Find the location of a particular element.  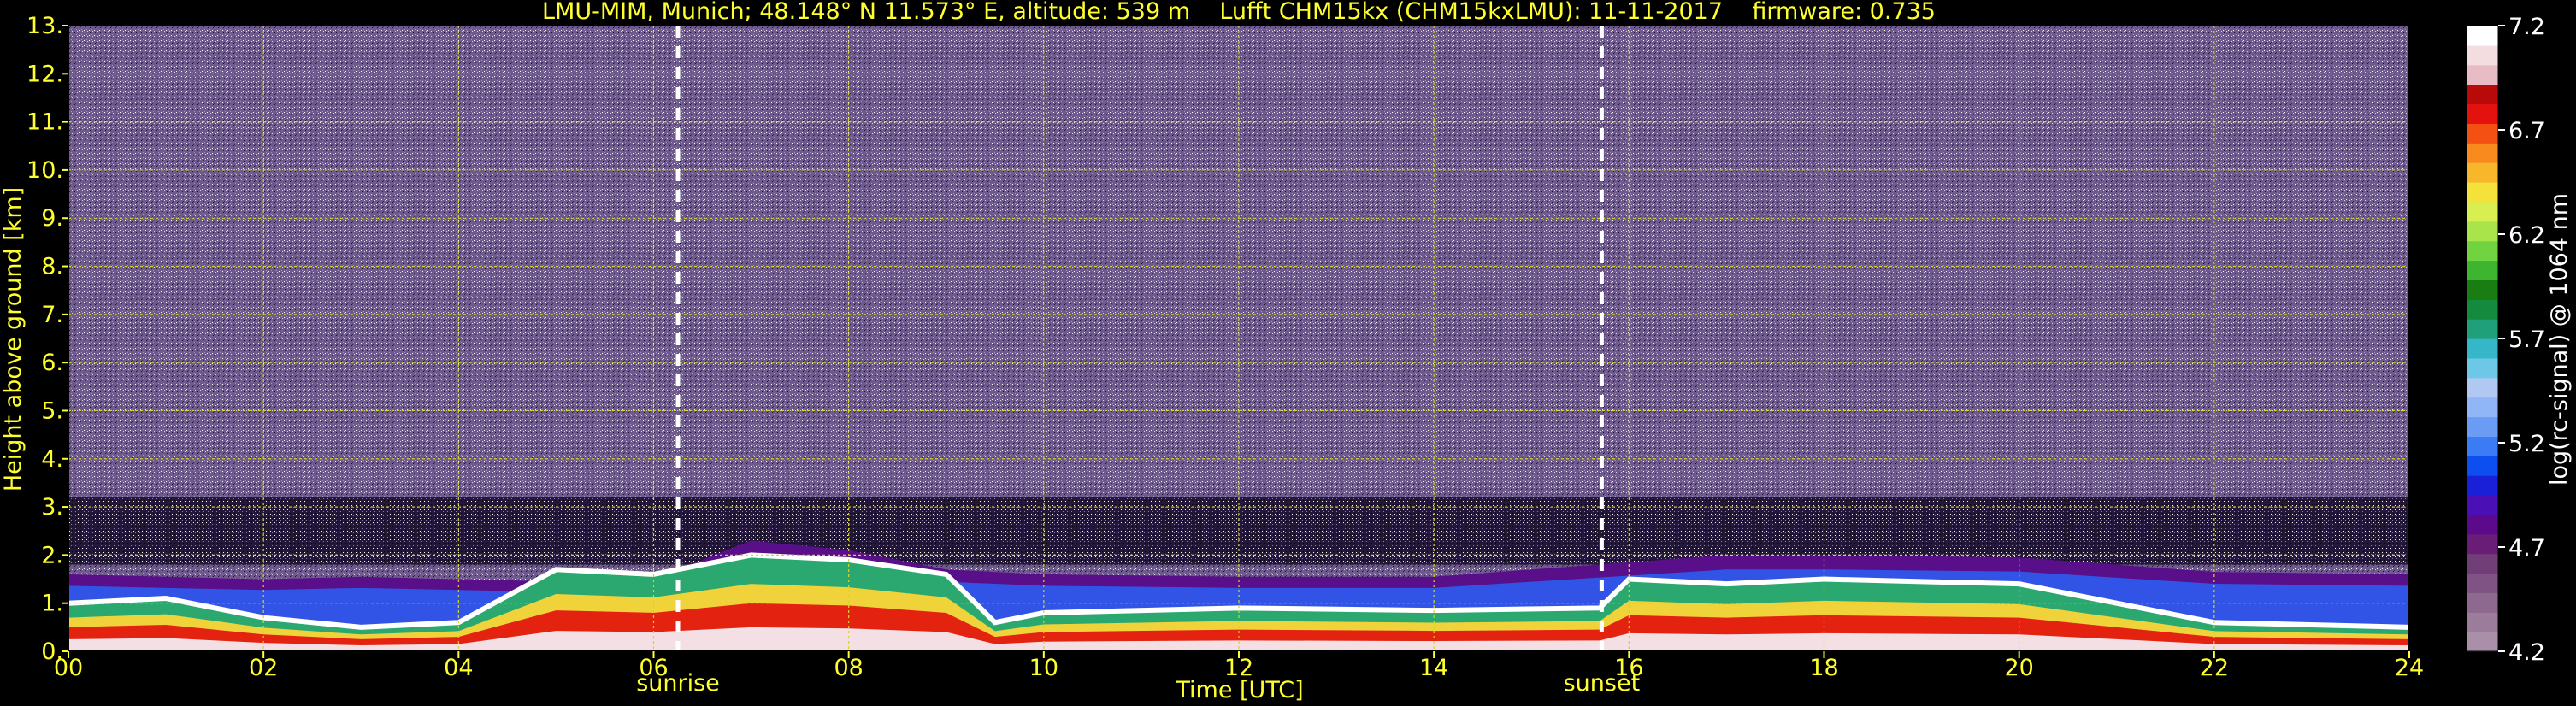

colorbar-tick-label: 6.2 is located at coordinates (2526, 235).